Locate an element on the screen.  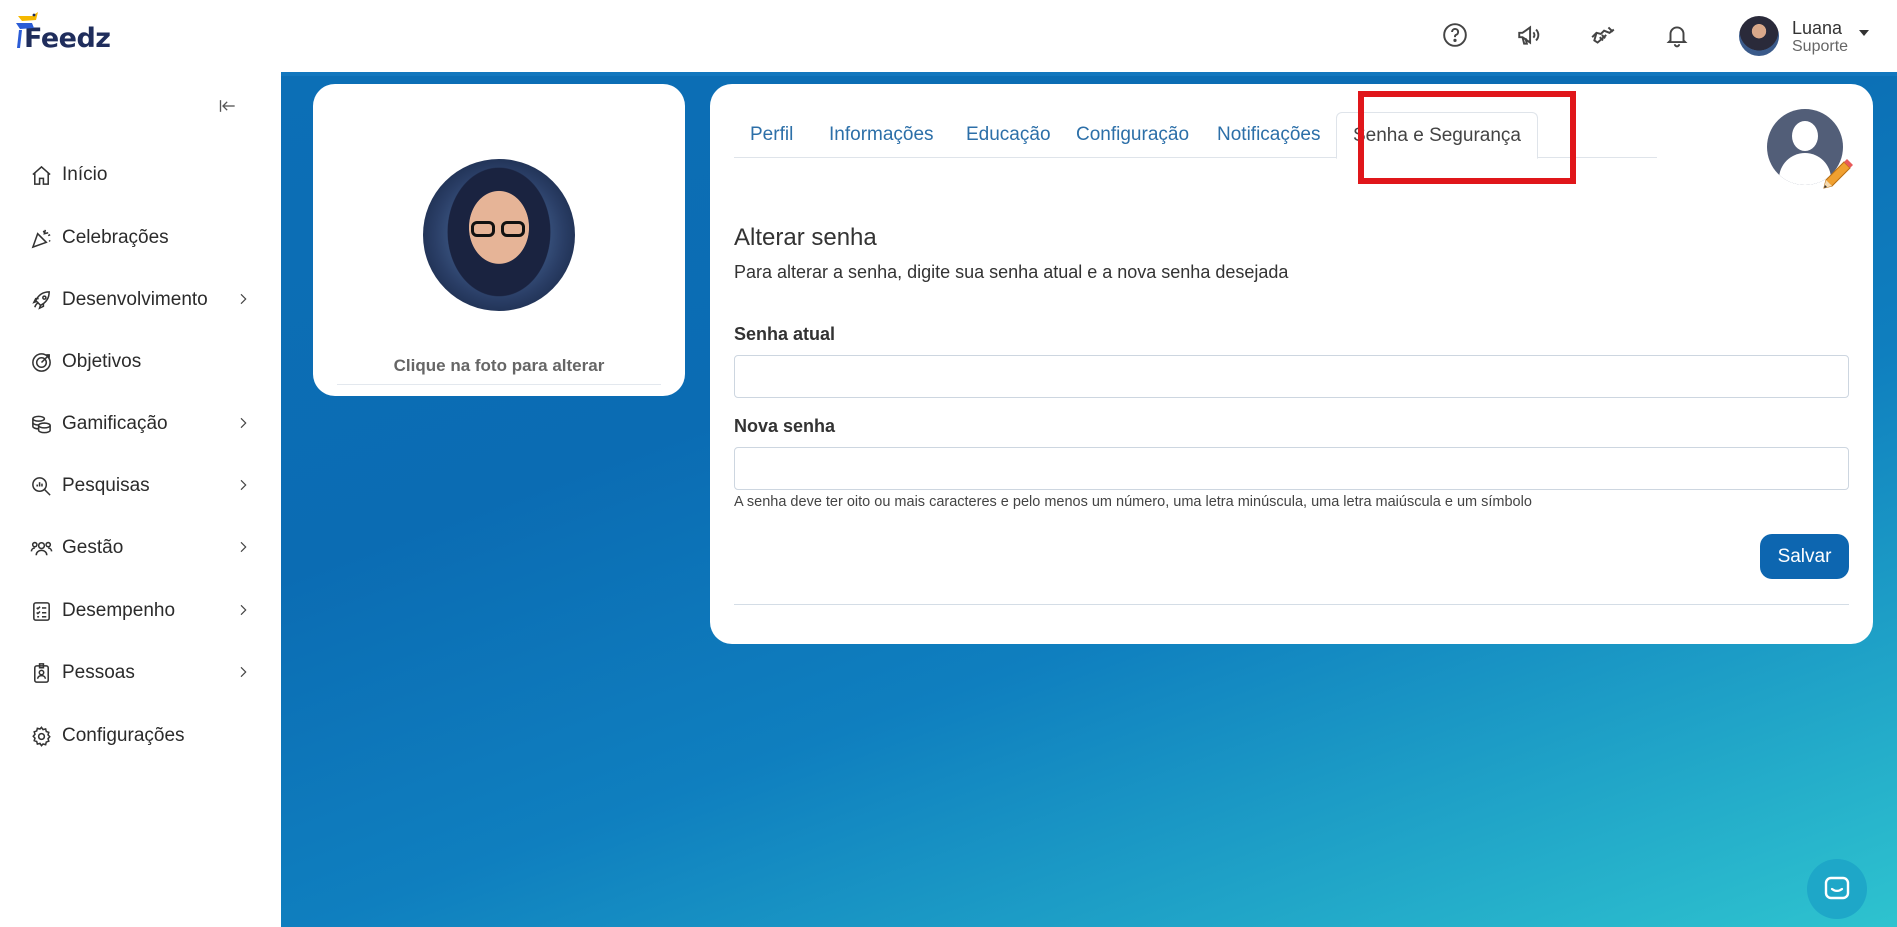
save-button: Salvar is located at coordinates (1804, 556).